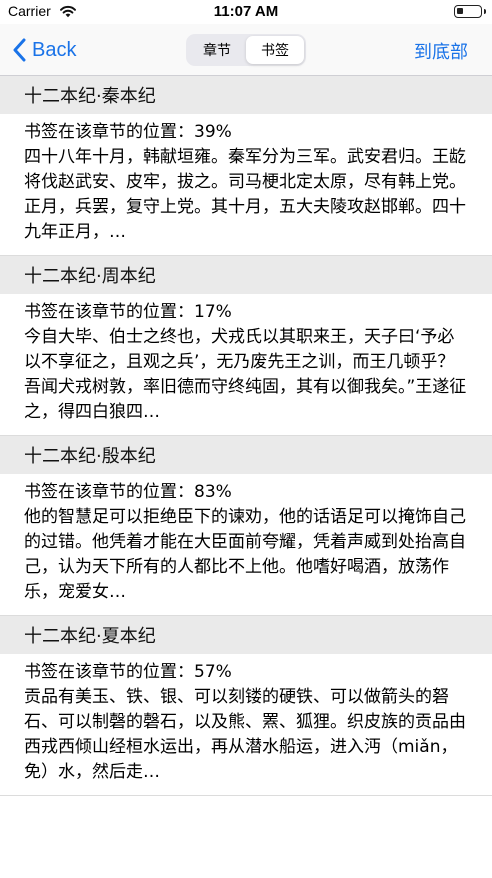  What do you see at coordinates (217, 50) in the screenshot?
I see `tab-chapters: 章节` at bounding box center [217, 50].